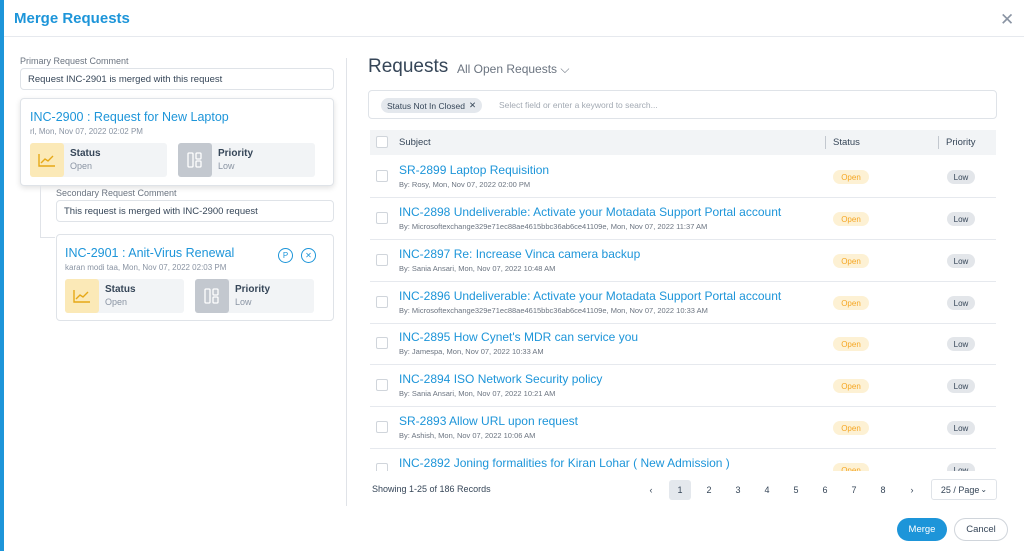 This screenshot has width=1024, height=551. What do you see at coordinates (960, 489) in the screenshot?
I see `per-page-label: 25 / Page` at bounding box center [960, 489].